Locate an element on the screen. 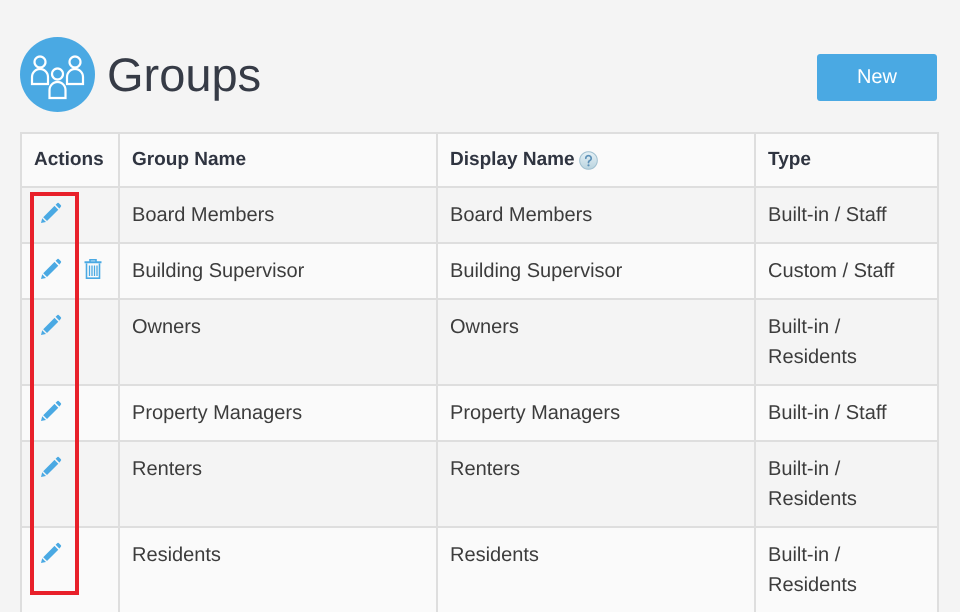 The width and height of the screenshot is (960, 612). page-title: Groups is located at coordinates (184, 74).